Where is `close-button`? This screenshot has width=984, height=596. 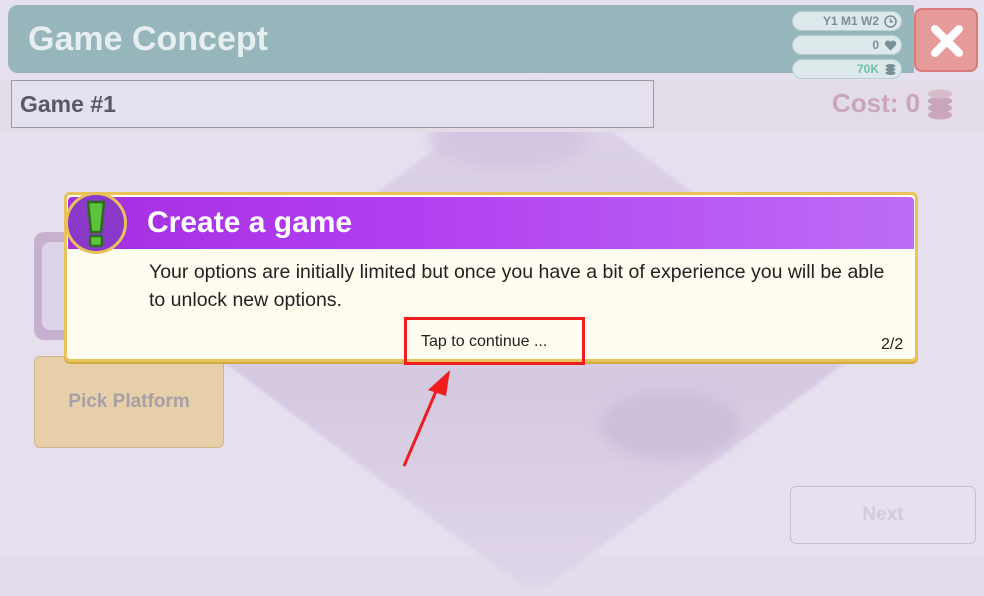 close-button is located at coordinates (946, 40).